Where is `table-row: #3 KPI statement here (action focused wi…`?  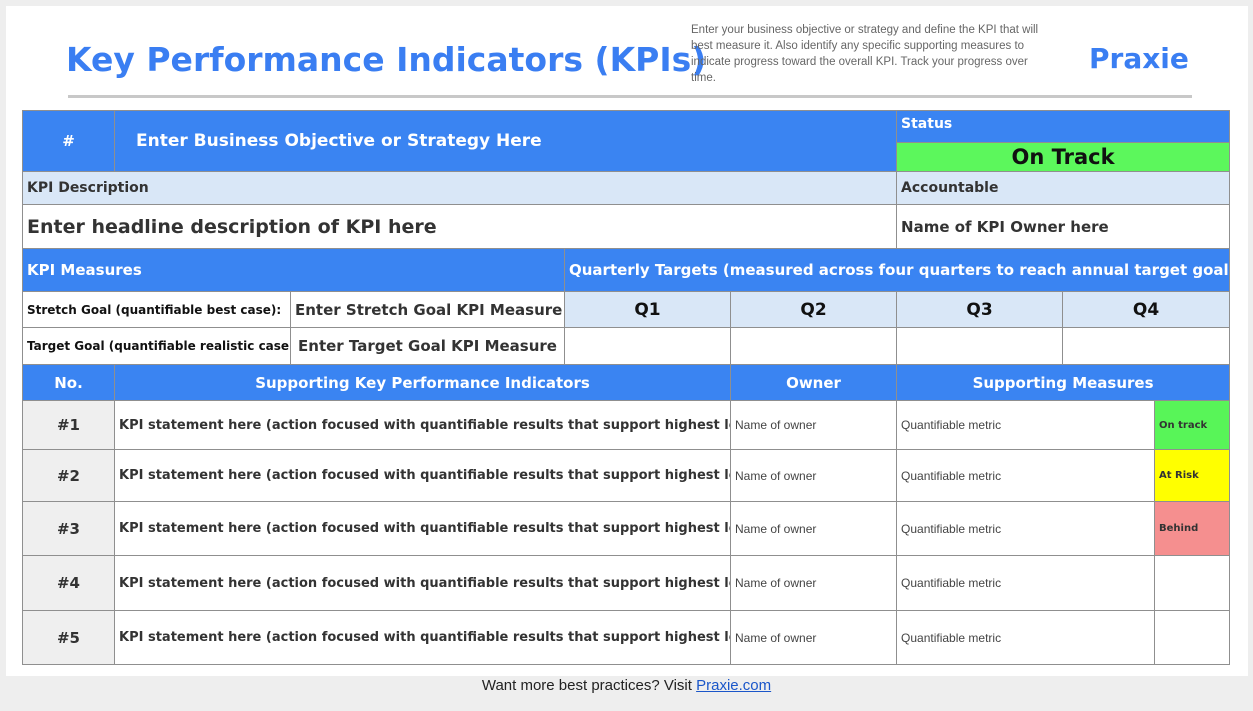 table-row: #3 KPI statement here (action focused wi… is located at coordinates (626, 528).